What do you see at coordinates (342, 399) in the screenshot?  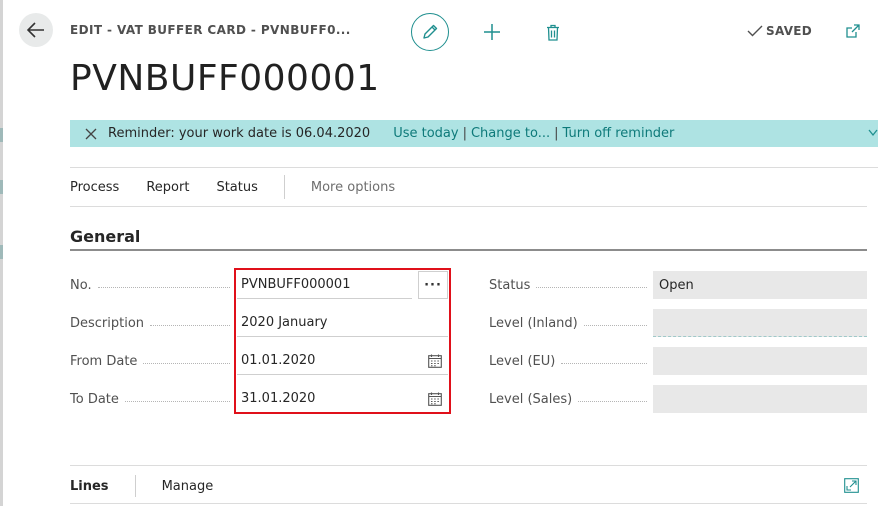 I see `to-date-field: 31.01.2020` at bounding box center [342, 399].